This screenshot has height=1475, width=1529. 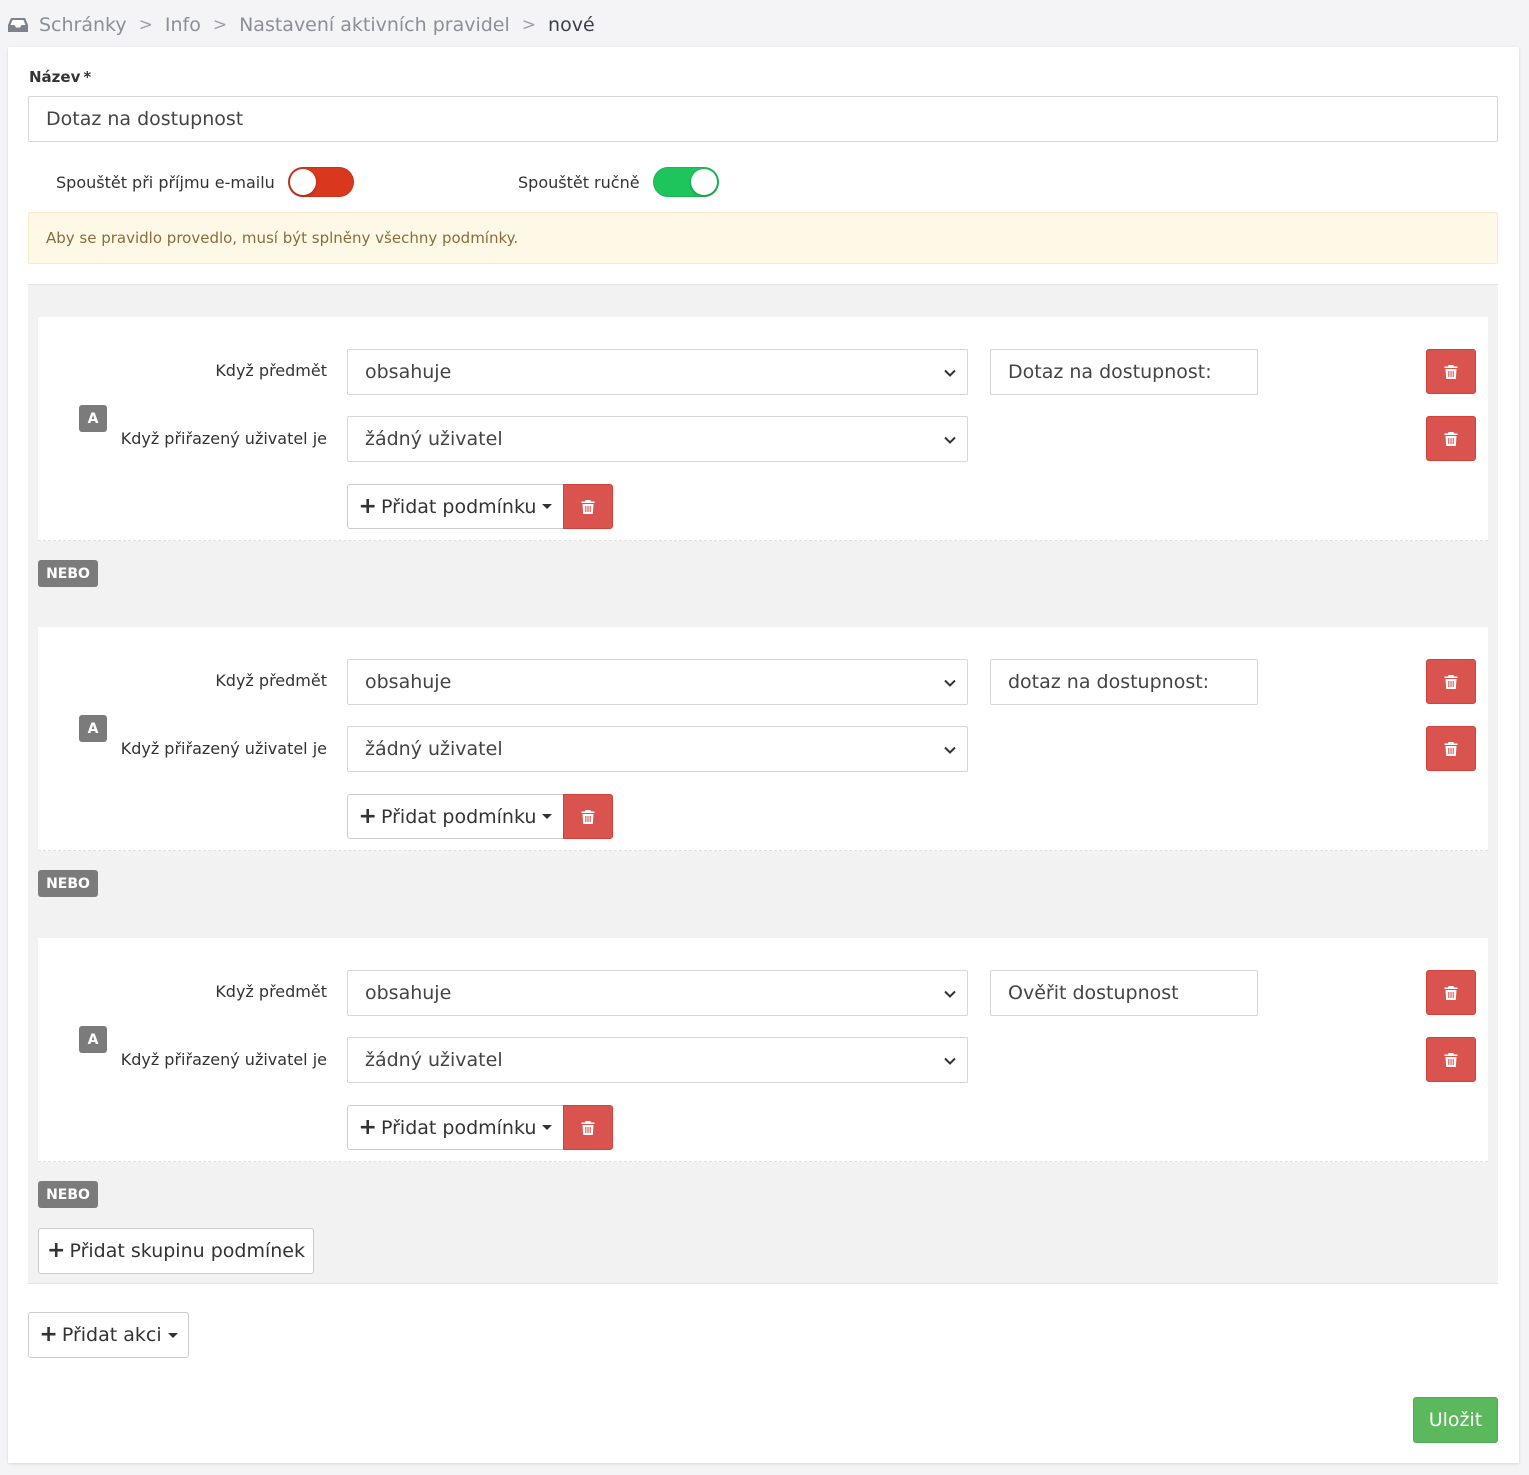 I want to click on add-group-label: Přidat skupinu podmínek, so click(x=187, y=1251).